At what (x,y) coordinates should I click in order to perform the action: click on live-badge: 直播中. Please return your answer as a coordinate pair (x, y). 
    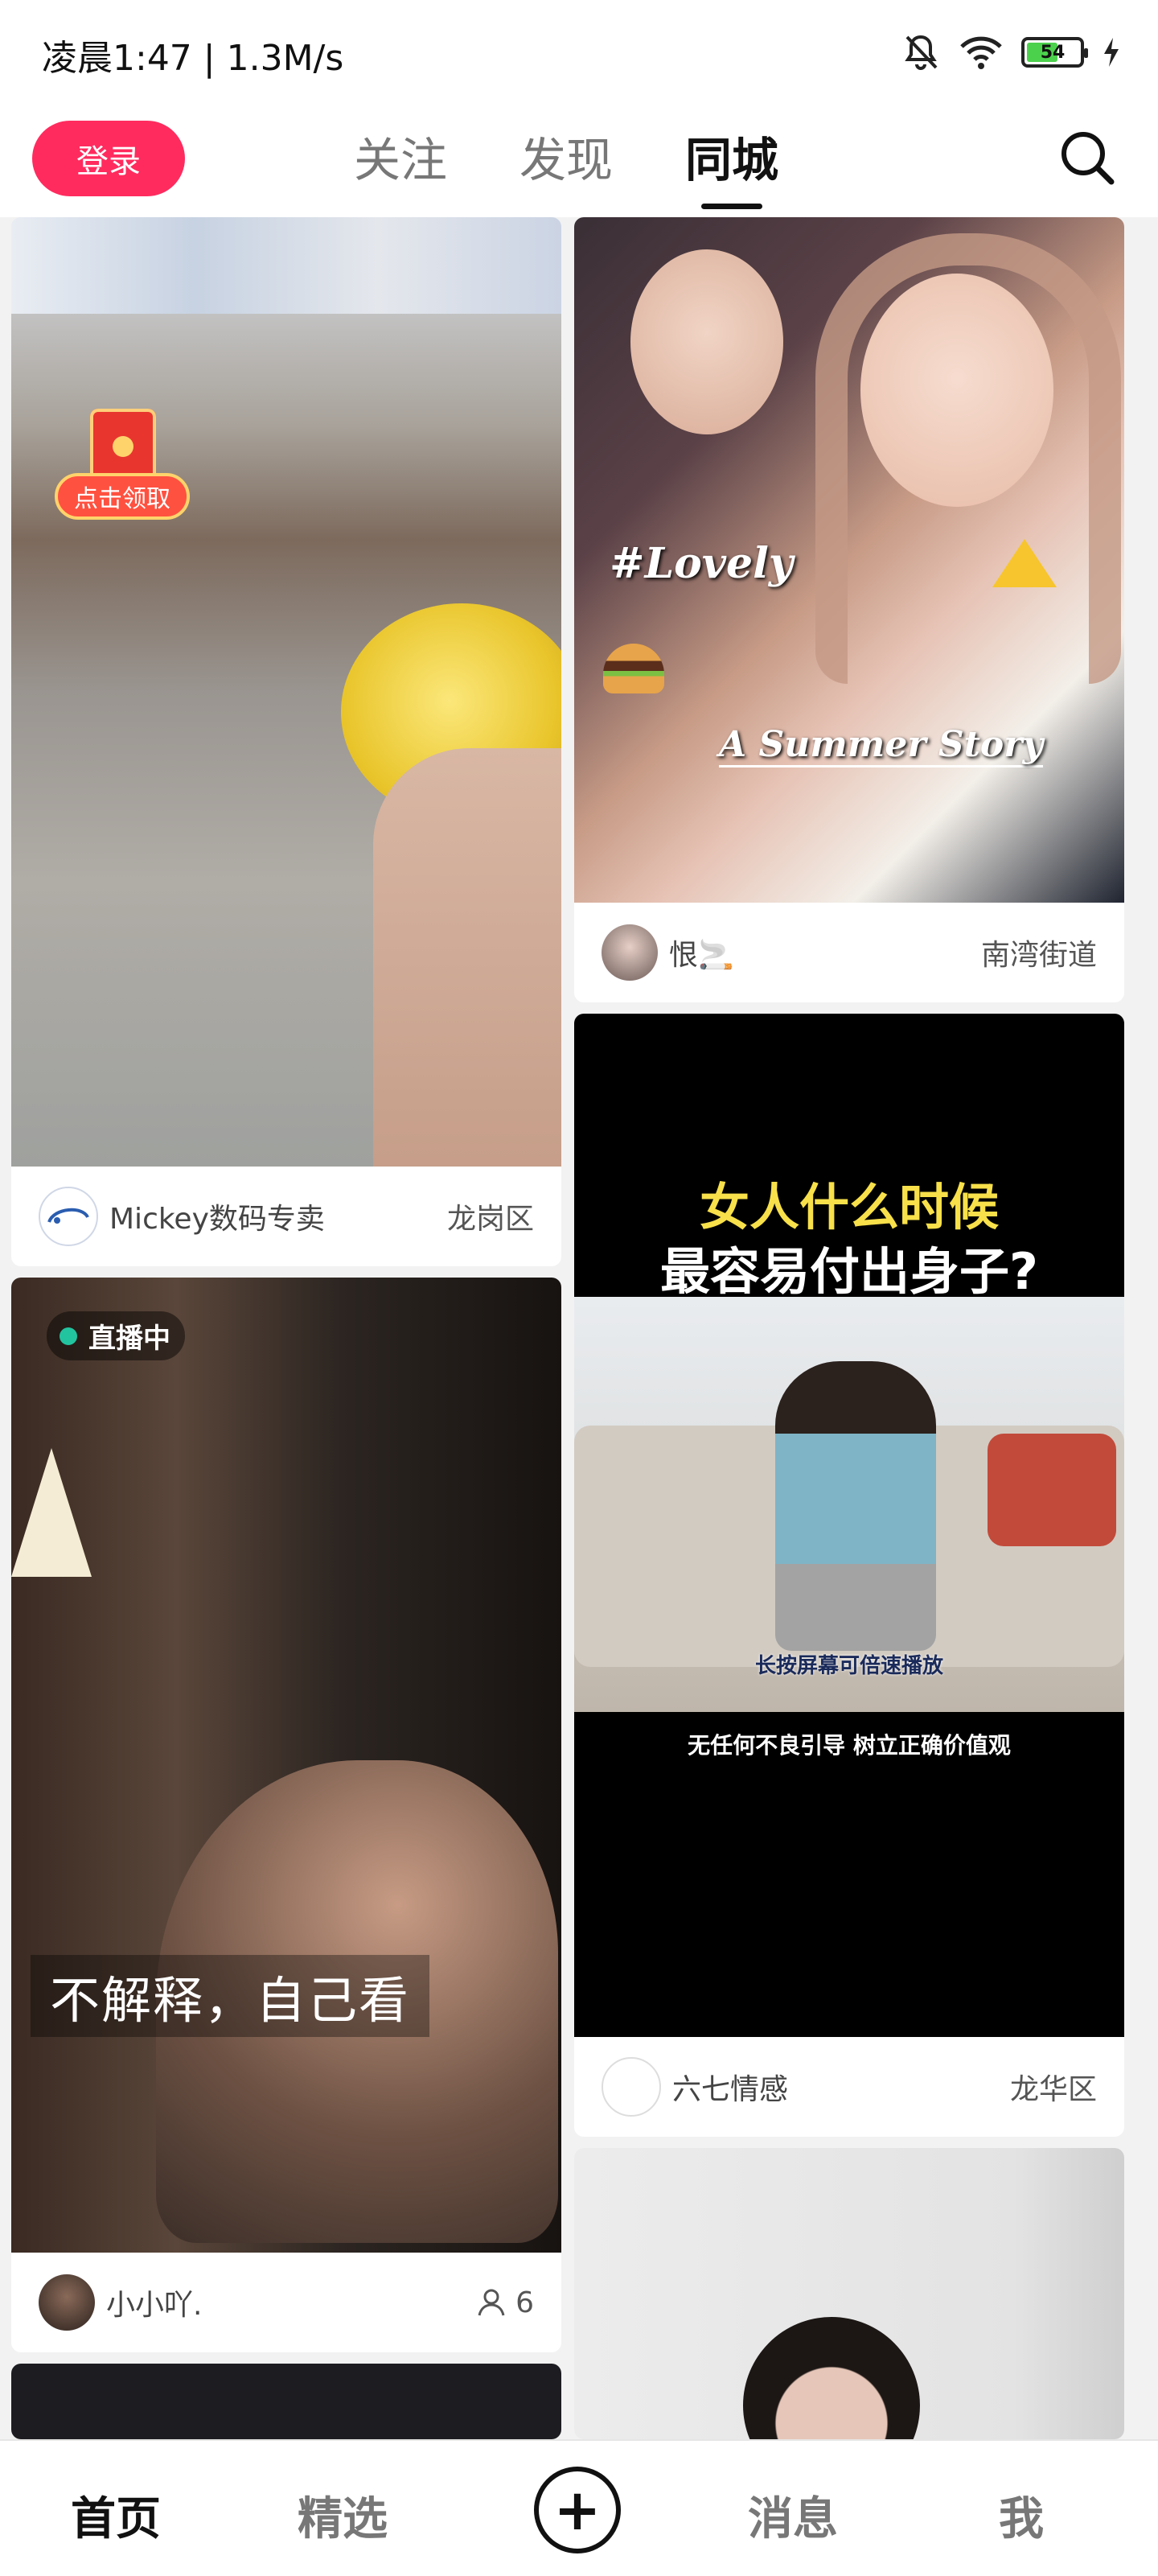
    Looking at the image, I should click on (116, 1335).